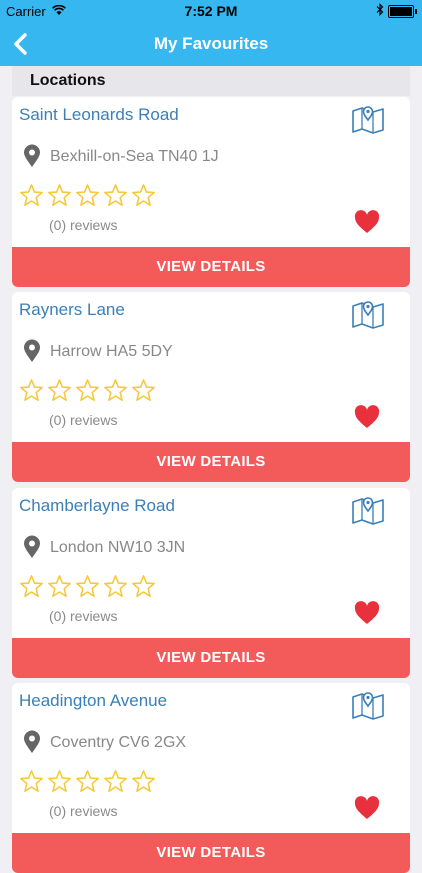  Describe the element at coordinates (134, 156) in the screenshot. I see `location-address: Bexhill-on-Sea TN40 1J` at that location.